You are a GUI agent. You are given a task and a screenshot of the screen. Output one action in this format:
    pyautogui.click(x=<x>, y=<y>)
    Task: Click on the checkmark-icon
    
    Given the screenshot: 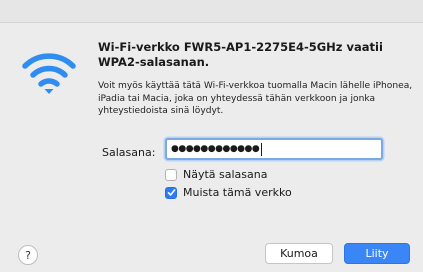 What is the action you would take?
    pyautogui.click(x=171, y=192)
    